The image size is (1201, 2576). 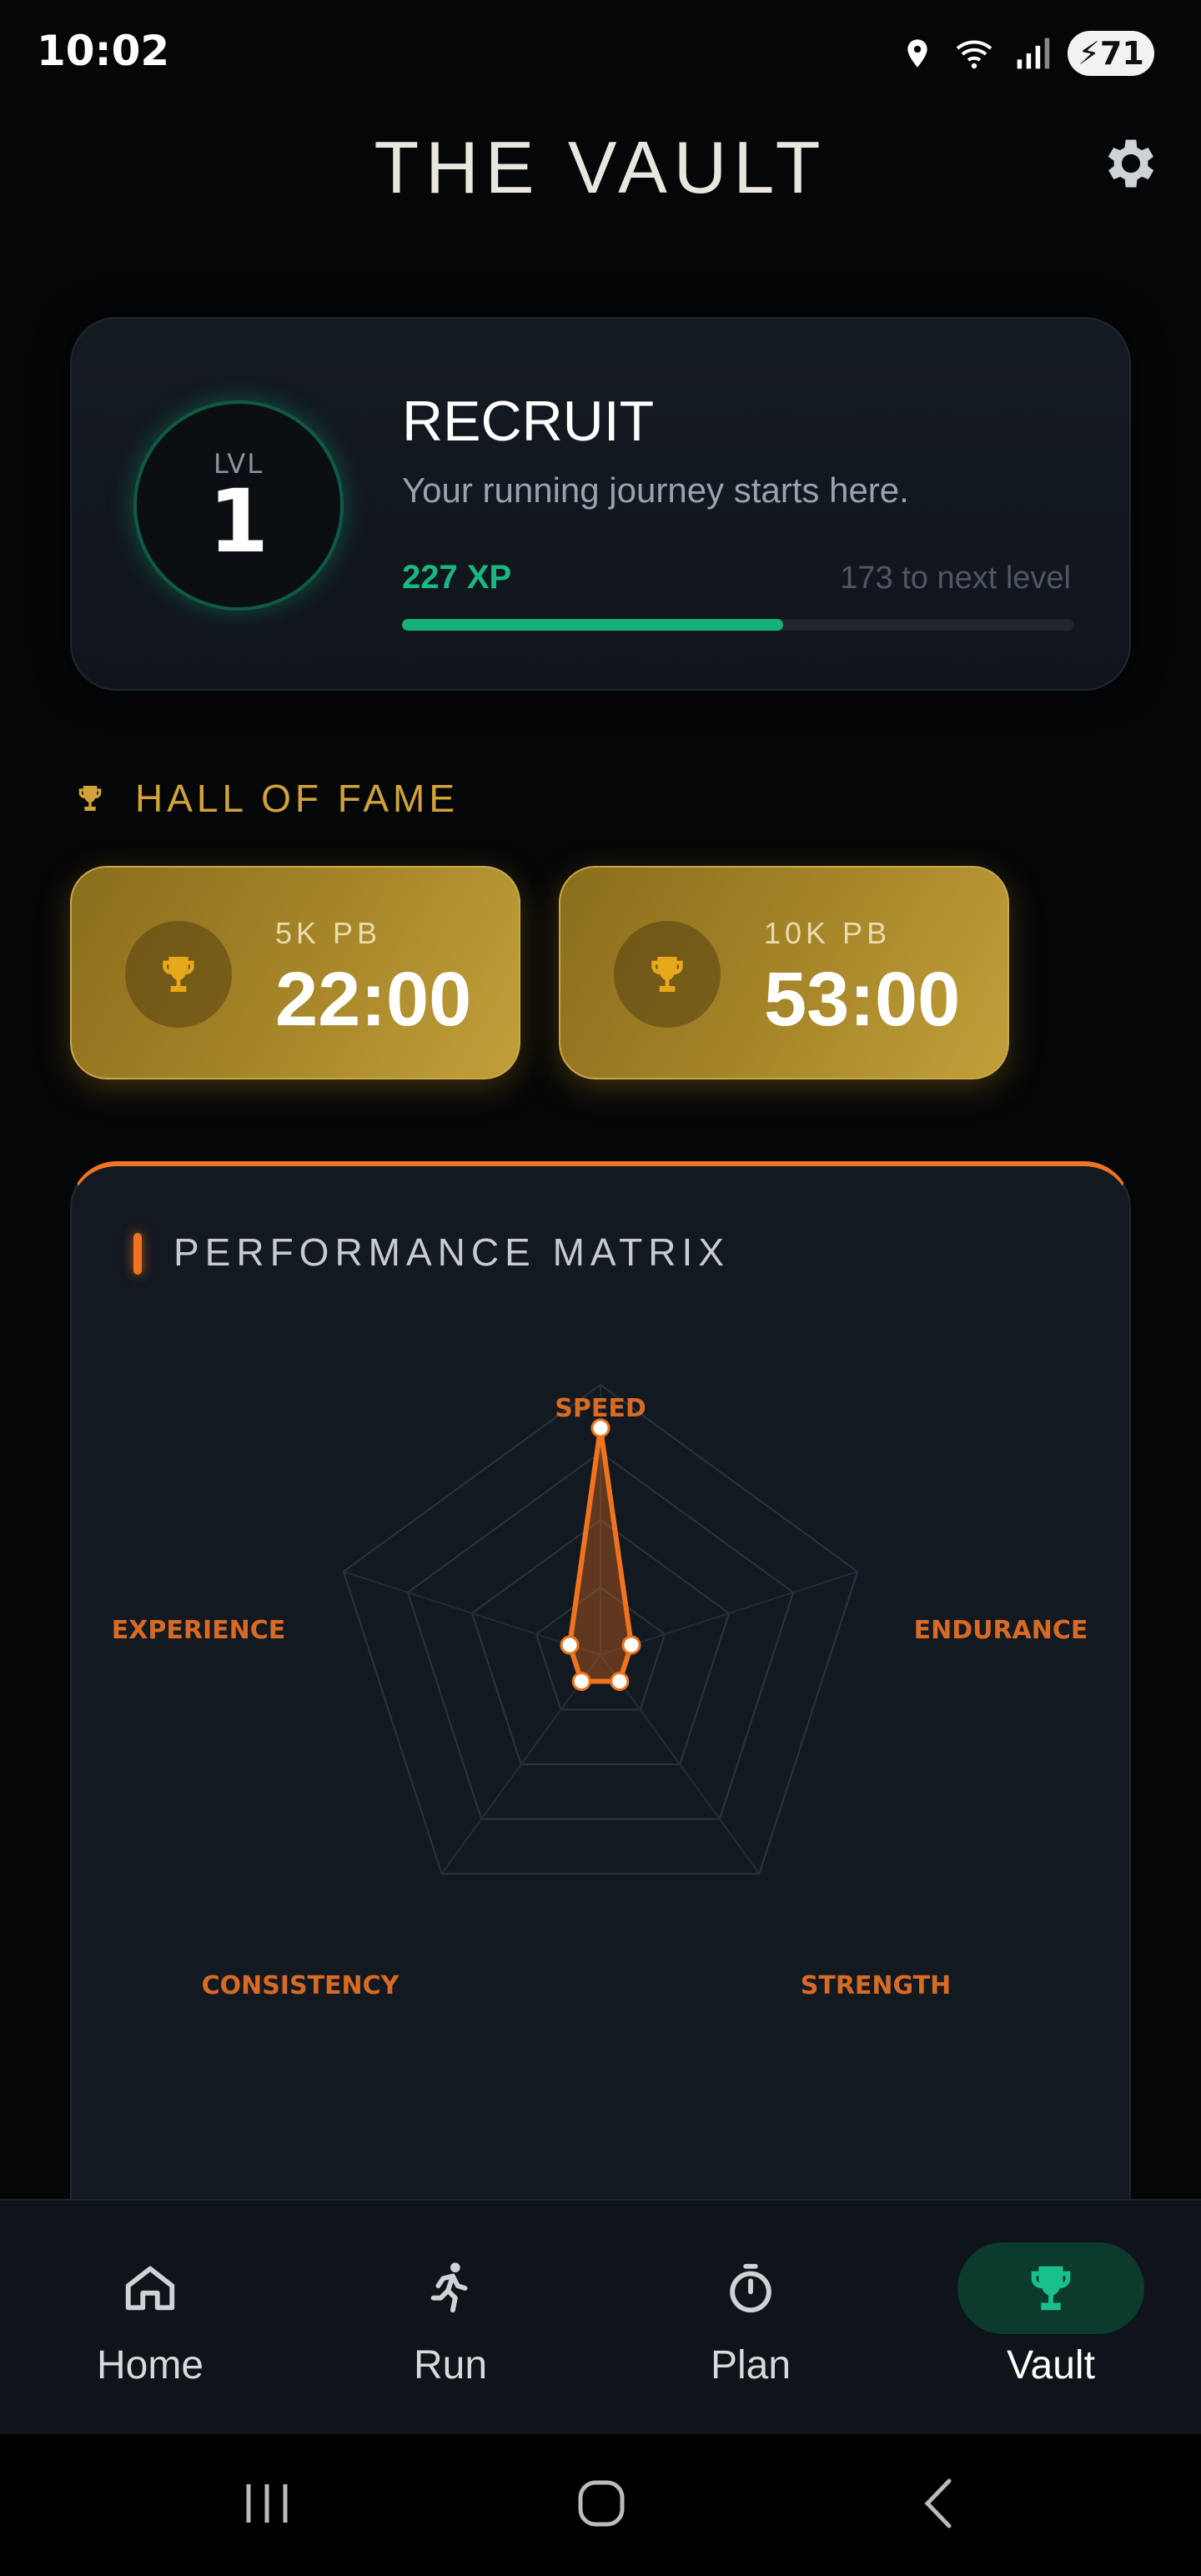 I want to click on nav-vault: Vault, so click(x=1051, y=2318).